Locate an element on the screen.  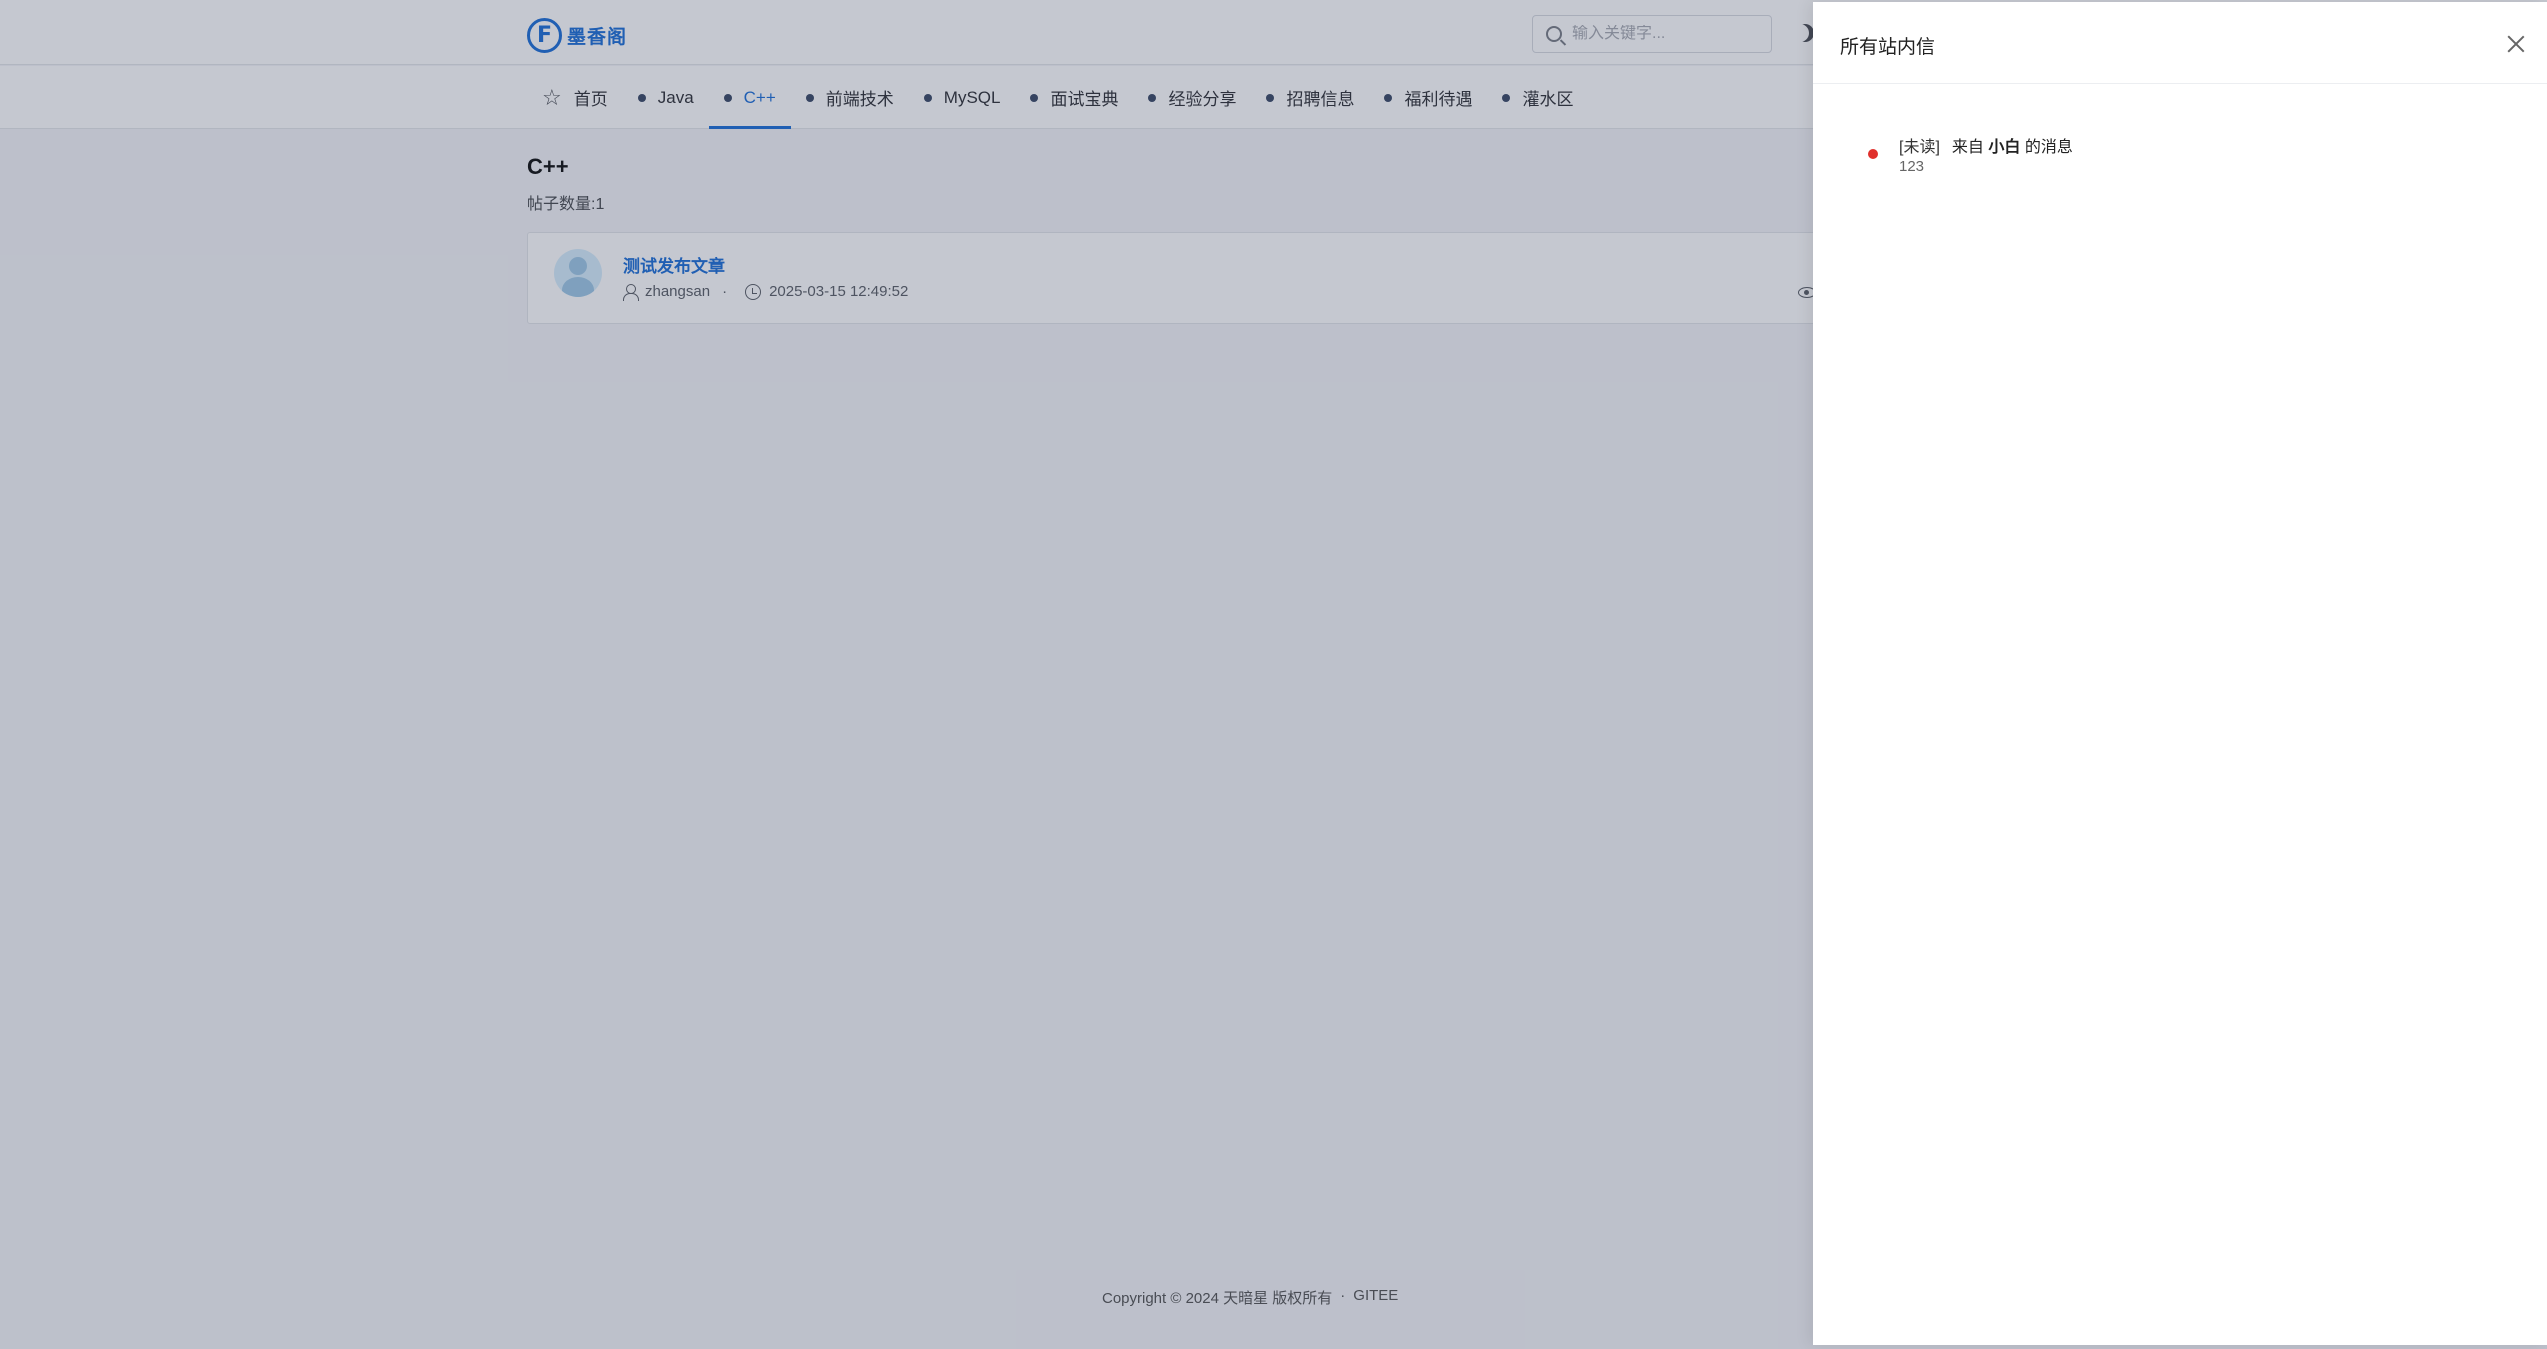
message-from: 来自 小白 的消息 is located at coordinates (2012, 145).